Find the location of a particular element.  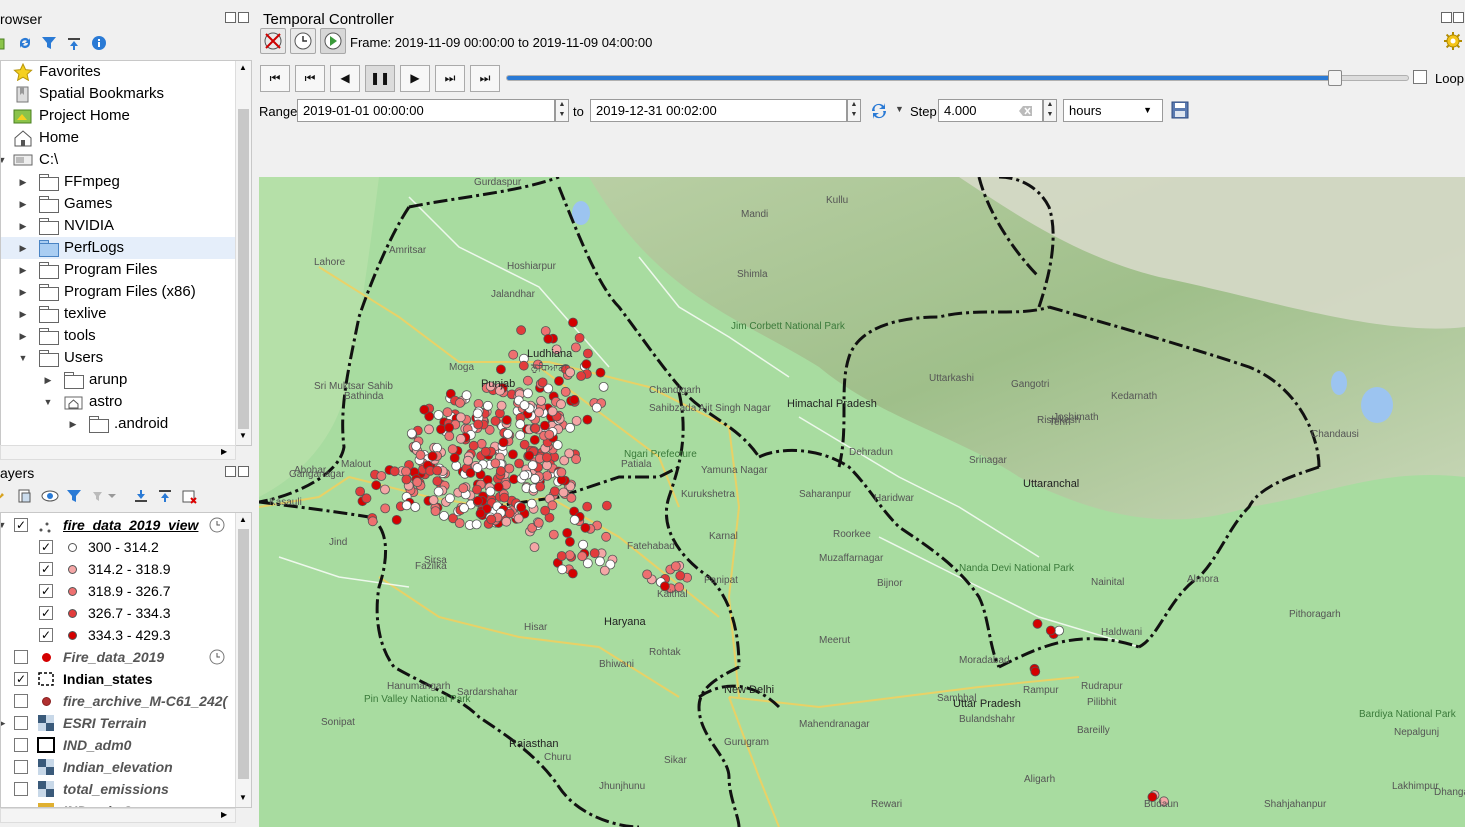

fixed-range-button is located at coordinates (303, 41).